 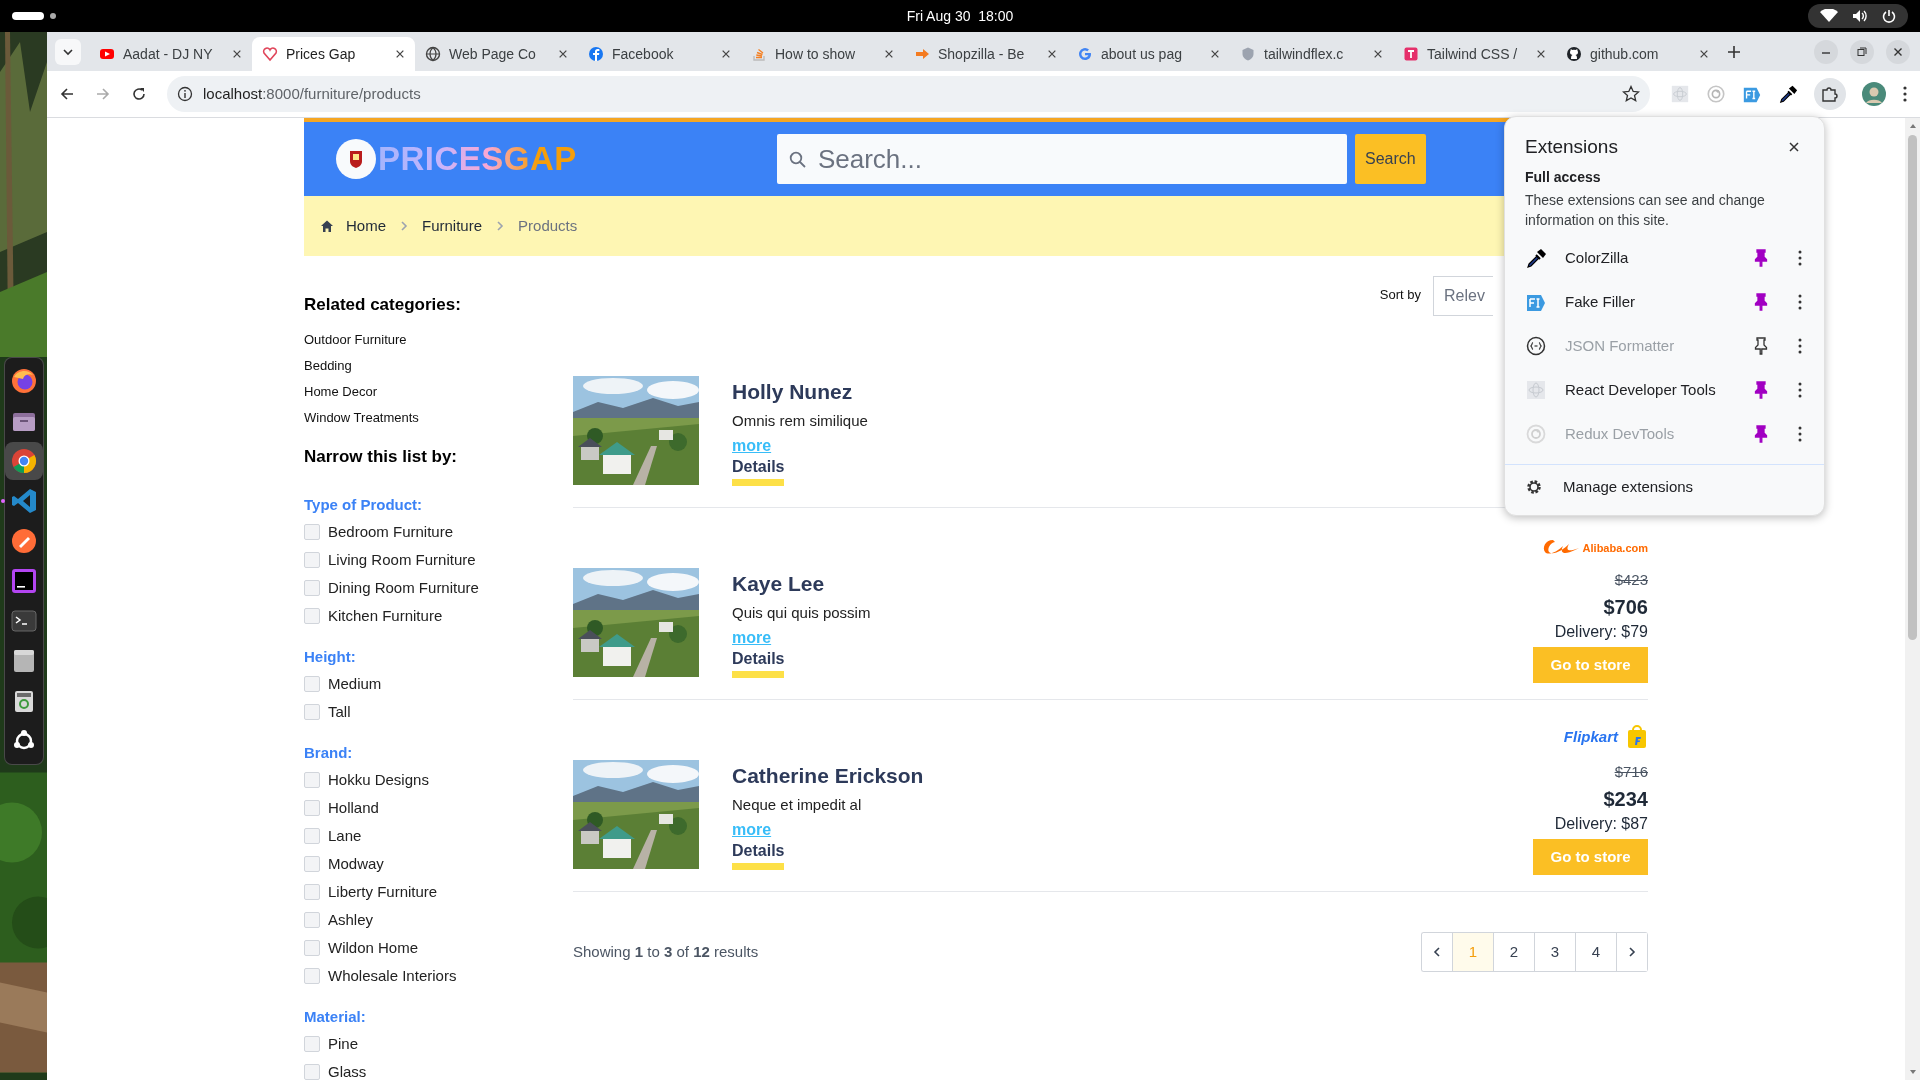 I want to click on new-tab-icon, so click(x=1734, y=51).